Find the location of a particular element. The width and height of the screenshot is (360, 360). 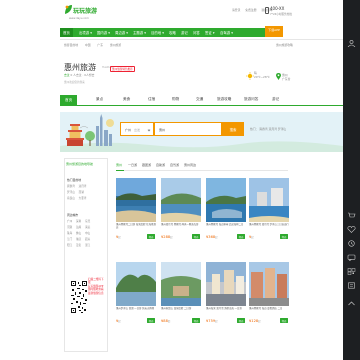

logo-leaf-icon is located at coordinates (68, 9).